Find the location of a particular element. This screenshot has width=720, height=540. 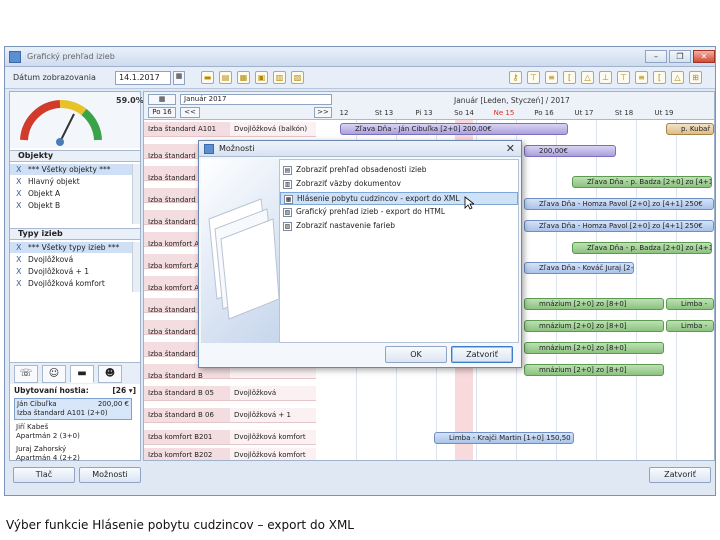

dialog-icon is located at coordinates (209, 149).